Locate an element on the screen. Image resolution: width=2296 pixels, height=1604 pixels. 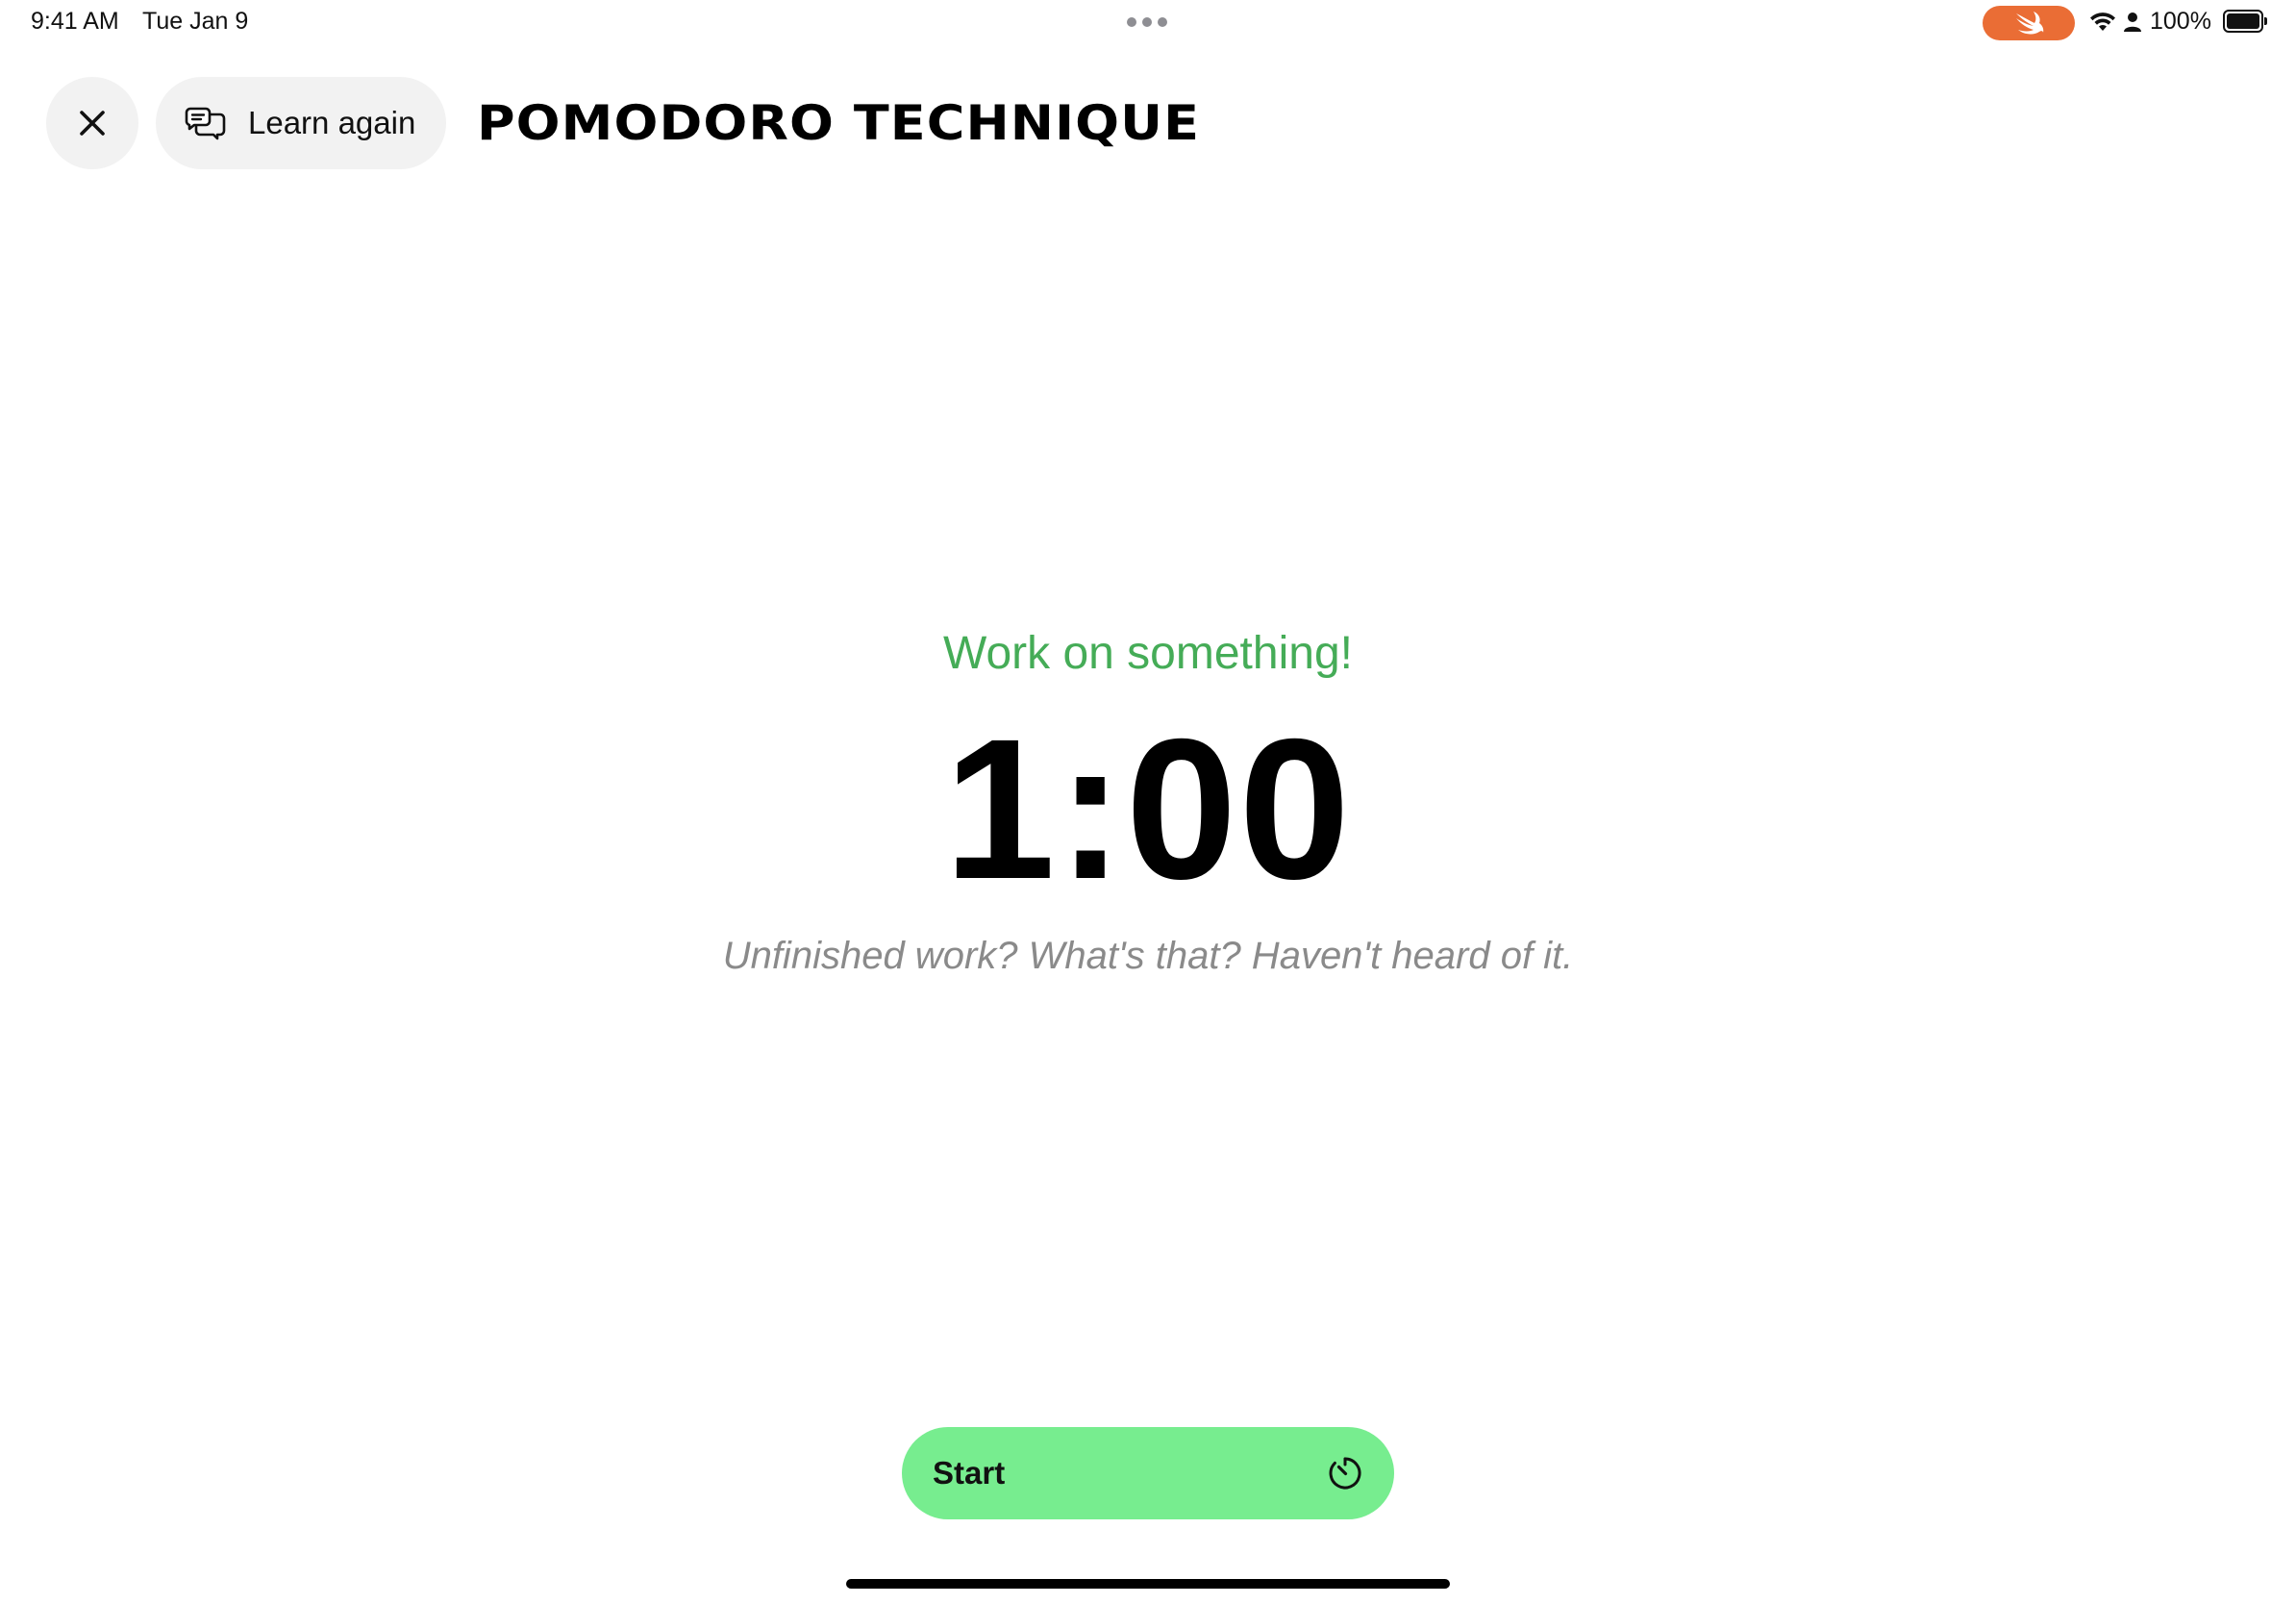
wifi-icon is located at coordinates (2102, 24).